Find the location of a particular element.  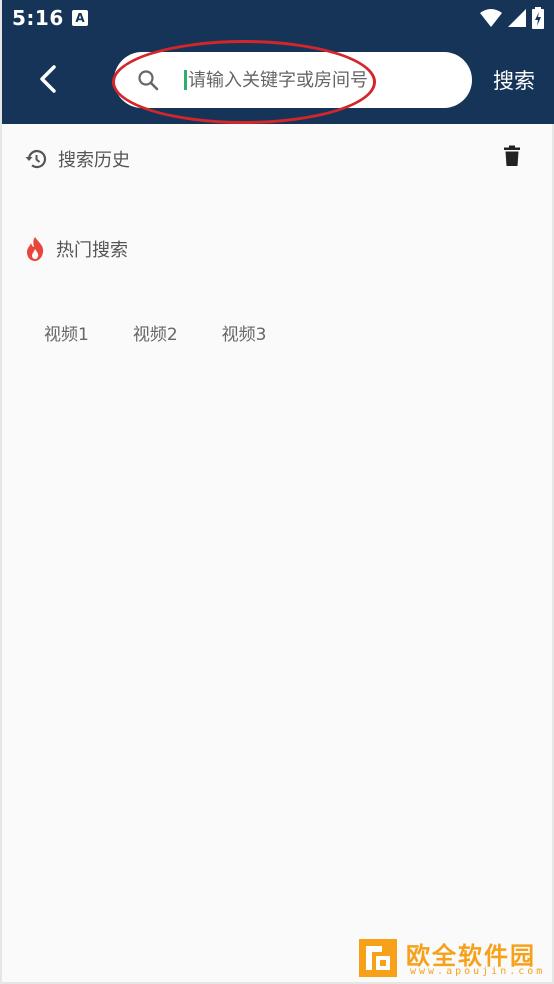

app-header: 5:16 A 搜索 is located at coordinates (278, 62).